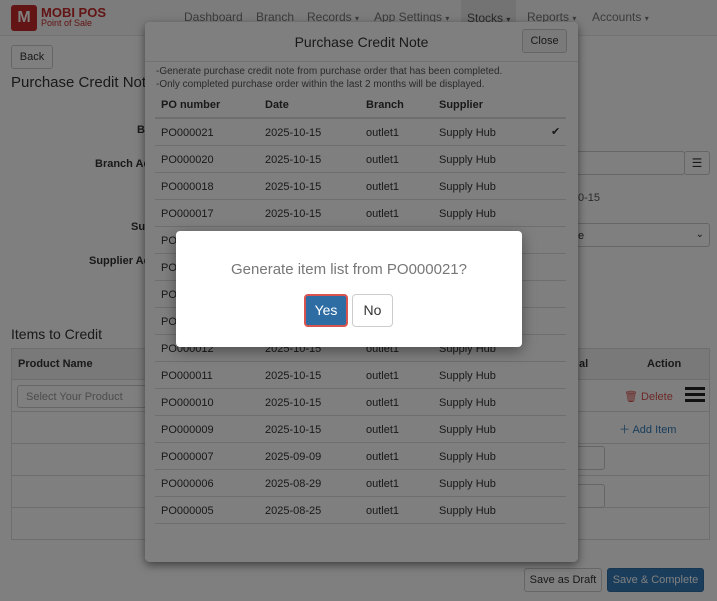 The height and width of the screenshot is (601, 717). What do you see at coordinates (372, 310) in the screenshot?
I see `no-button: No` at bounding box center [372, 310].